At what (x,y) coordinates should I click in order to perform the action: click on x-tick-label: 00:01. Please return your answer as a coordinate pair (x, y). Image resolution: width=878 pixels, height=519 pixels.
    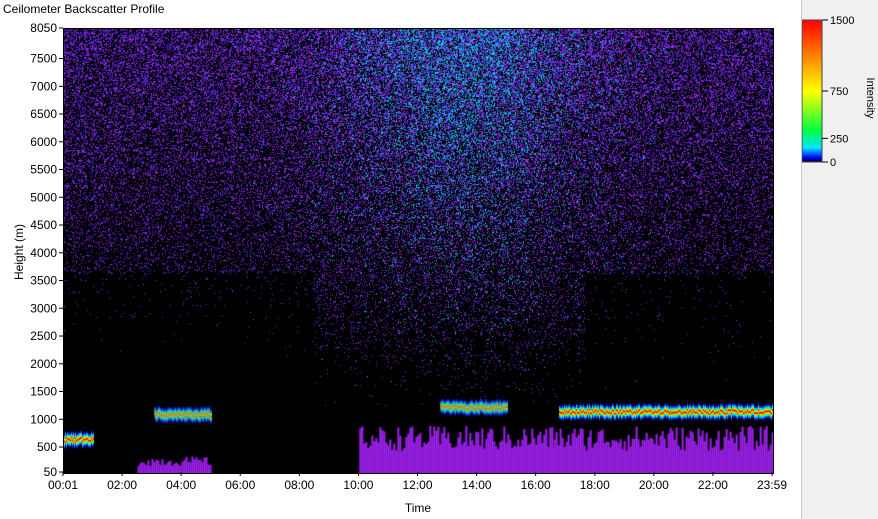
    Looking at the image, I should click on (63, 485).